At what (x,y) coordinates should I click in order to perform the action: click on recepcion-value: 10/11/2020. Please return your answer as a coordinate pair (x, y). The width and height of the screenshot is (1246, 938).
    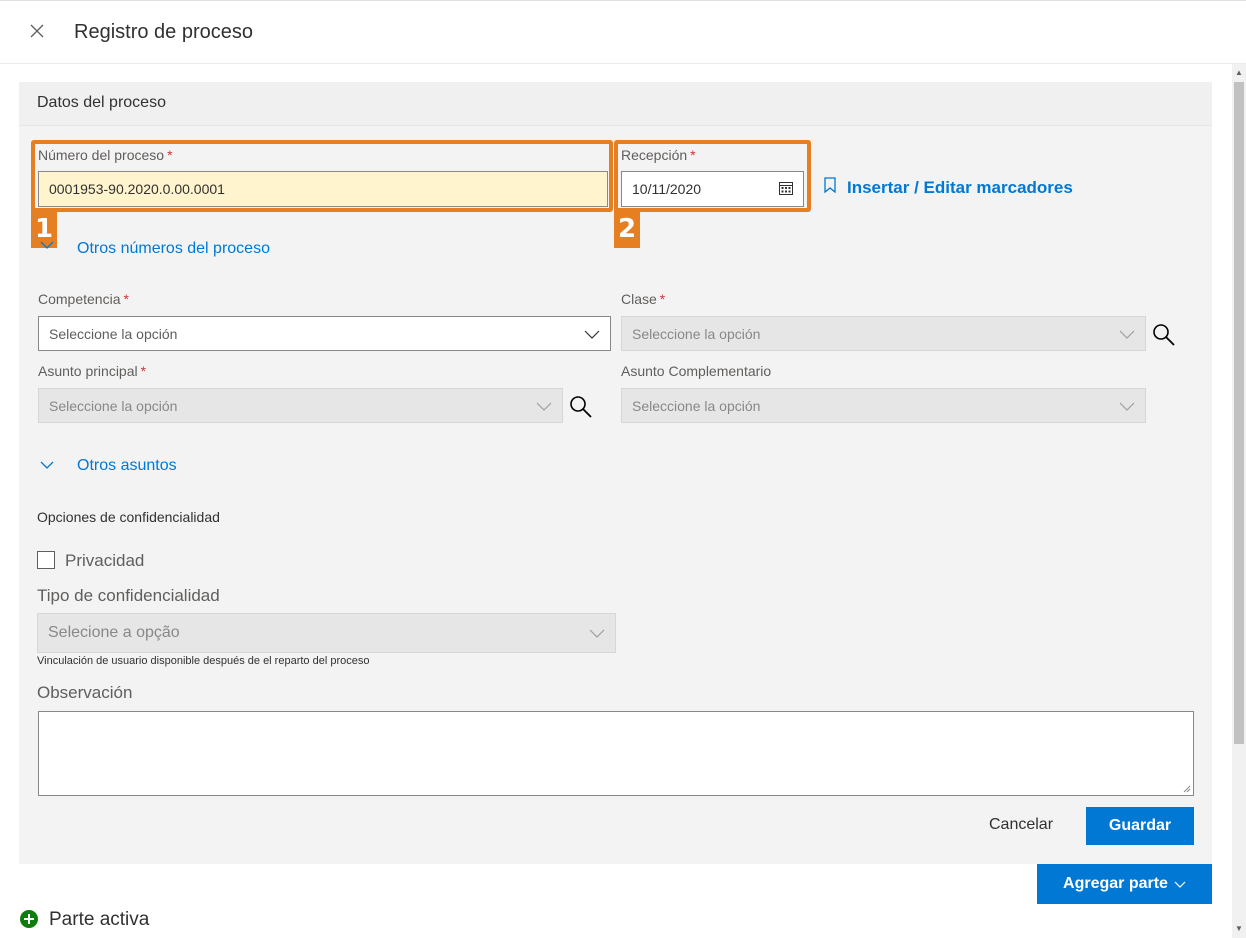
    Looking at the image, I should click on (667, 189).